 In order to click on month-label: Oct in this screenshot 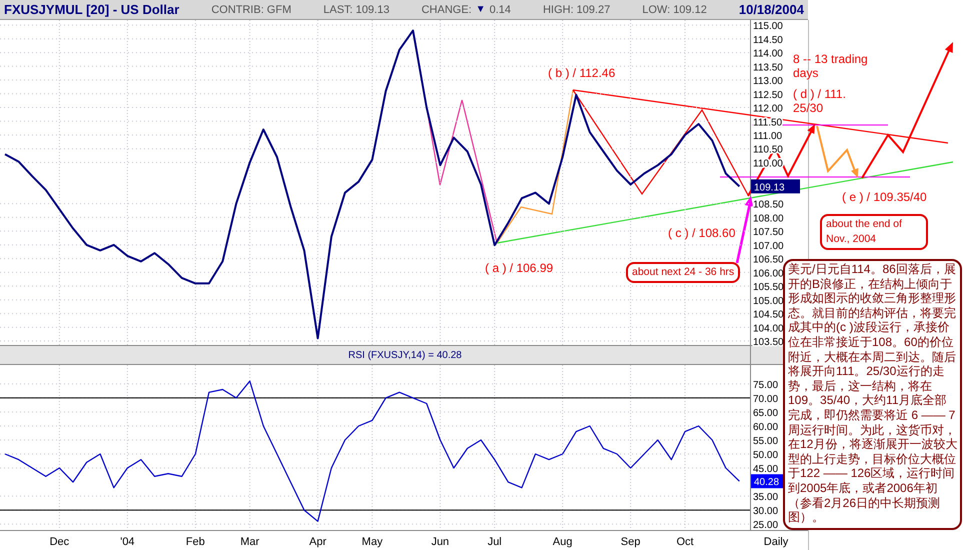, I will do `click(685, 542)`.